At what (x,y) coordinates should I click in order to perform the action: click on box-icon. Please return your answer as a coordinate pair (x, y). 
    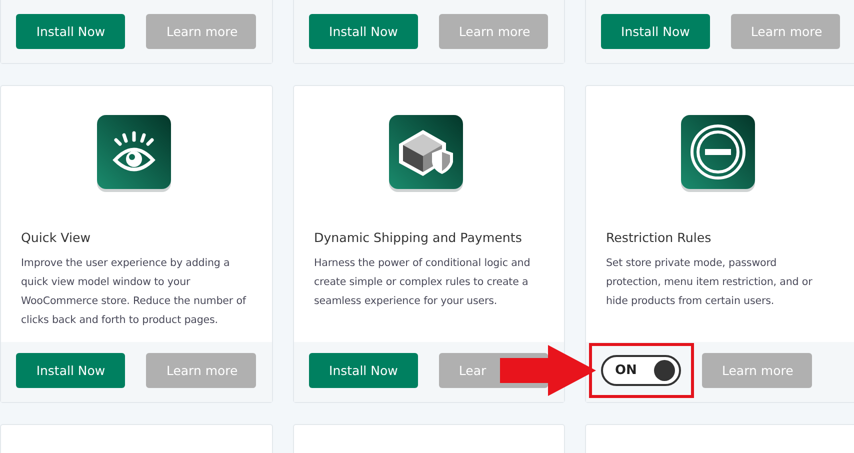
    Looking at the image, I should click on (426, 152).